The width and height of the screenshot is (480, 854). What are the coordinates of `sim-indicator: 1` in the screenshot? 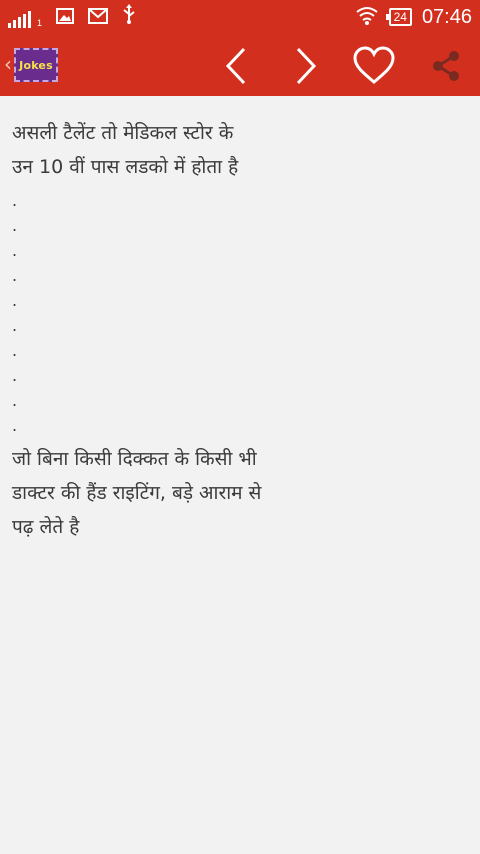 It's located at (40, 23).